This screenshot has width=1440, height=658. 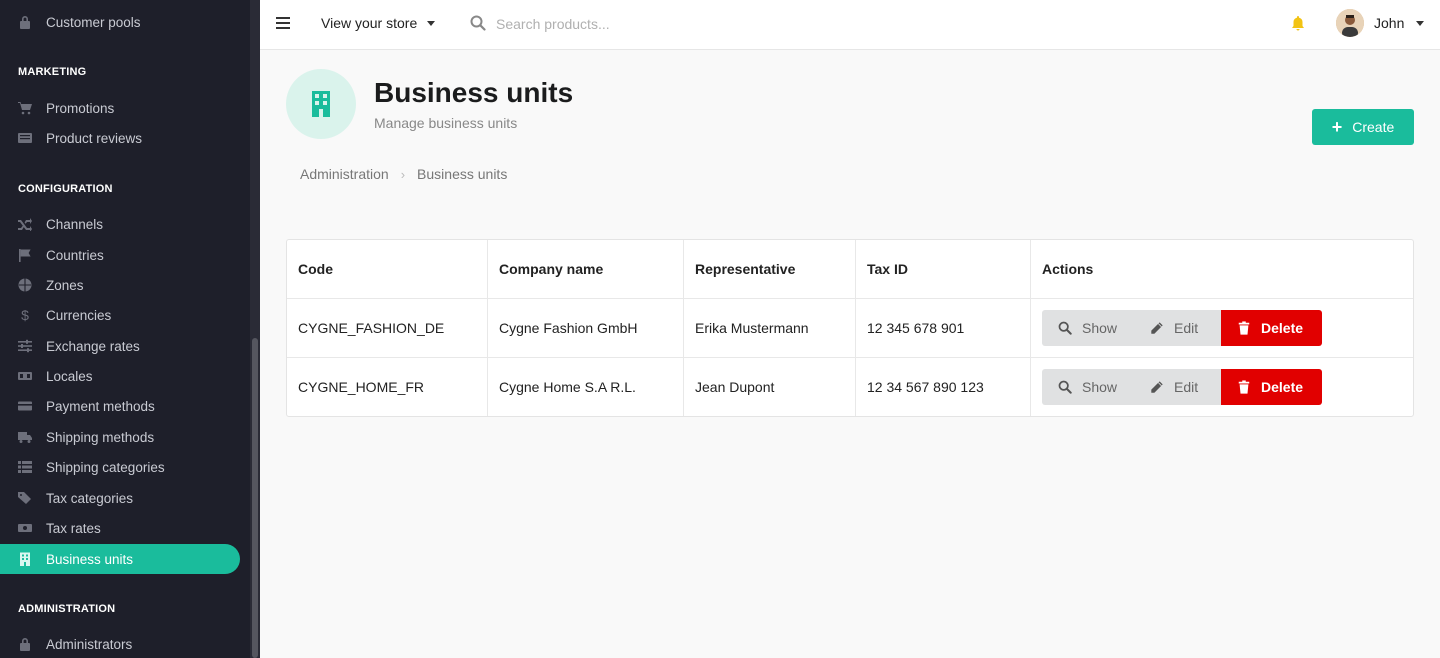 I want to click on cell-company-name: Cygne Fashion GmbH, so click(x=586, y=328).